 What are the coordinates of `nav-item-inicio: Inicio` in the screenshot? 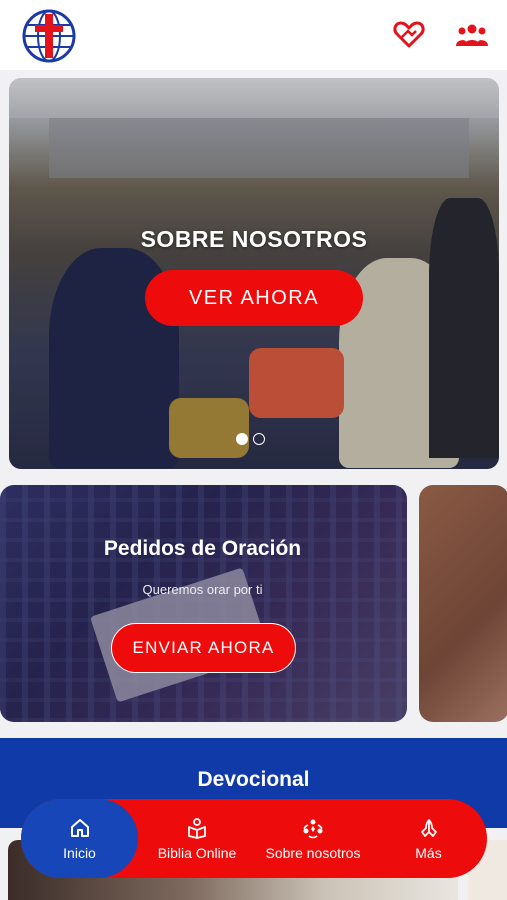 It's located at (79, 838).